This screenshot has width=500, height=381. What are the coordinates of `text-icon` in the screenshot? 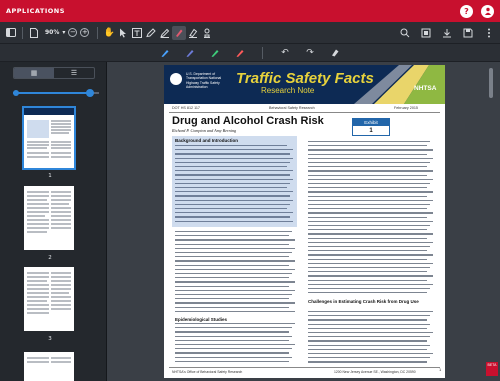 It's located at (137, 33).